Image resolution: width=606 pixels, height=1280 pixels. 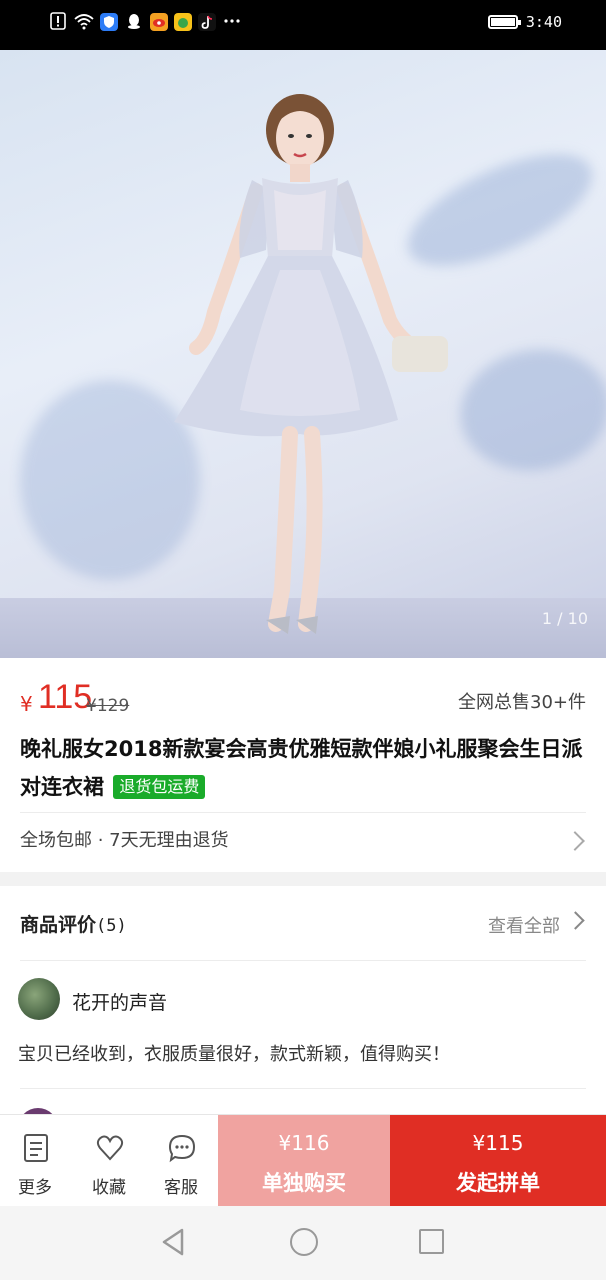 What do you see at coordinates (173, 1242) in the screenshot?
I see `back-icon` at bounding box center [173, 1242].